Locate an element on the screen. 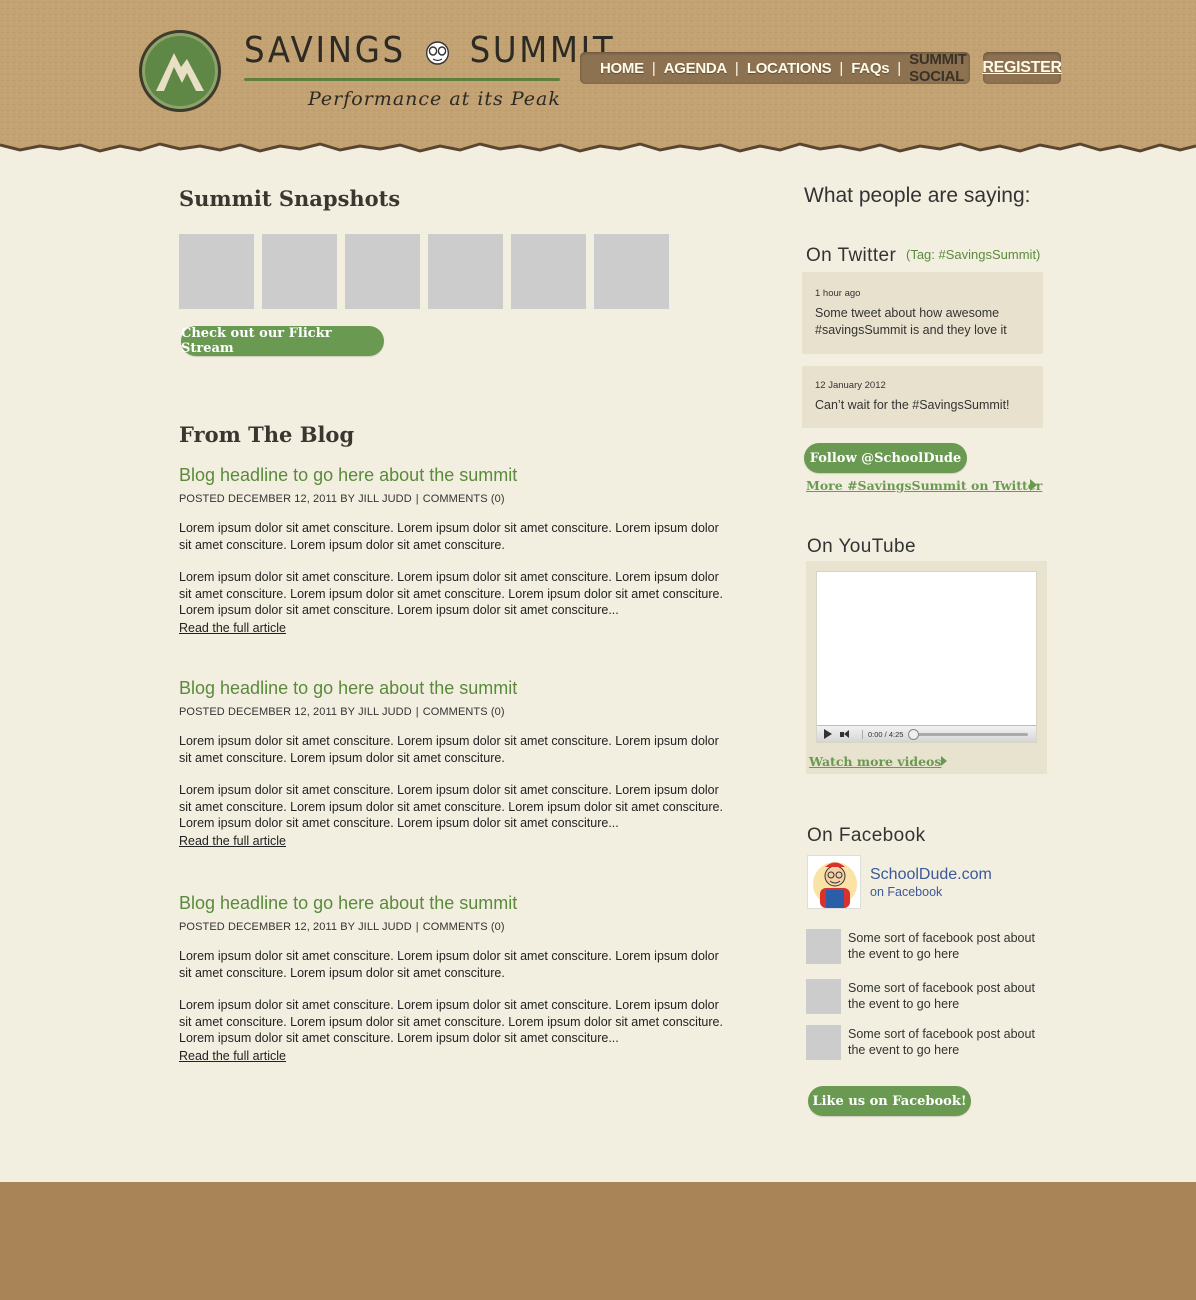  tweet-timestamp: 12 January 2012 is located at coordinates (850, 385).